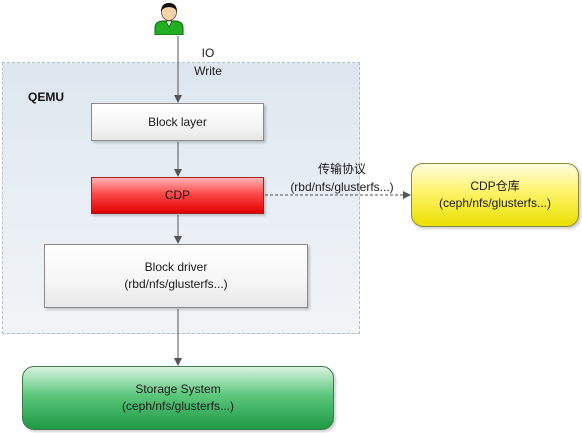 This screenshot has width=582, height=433. I want to click on user-icon, so click(169, 19).